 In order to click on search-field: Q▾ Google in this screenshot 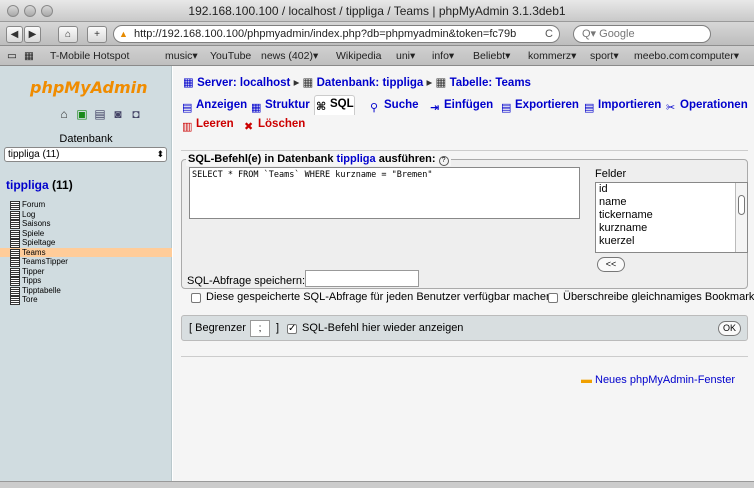, I will do `click(642, 34)`.